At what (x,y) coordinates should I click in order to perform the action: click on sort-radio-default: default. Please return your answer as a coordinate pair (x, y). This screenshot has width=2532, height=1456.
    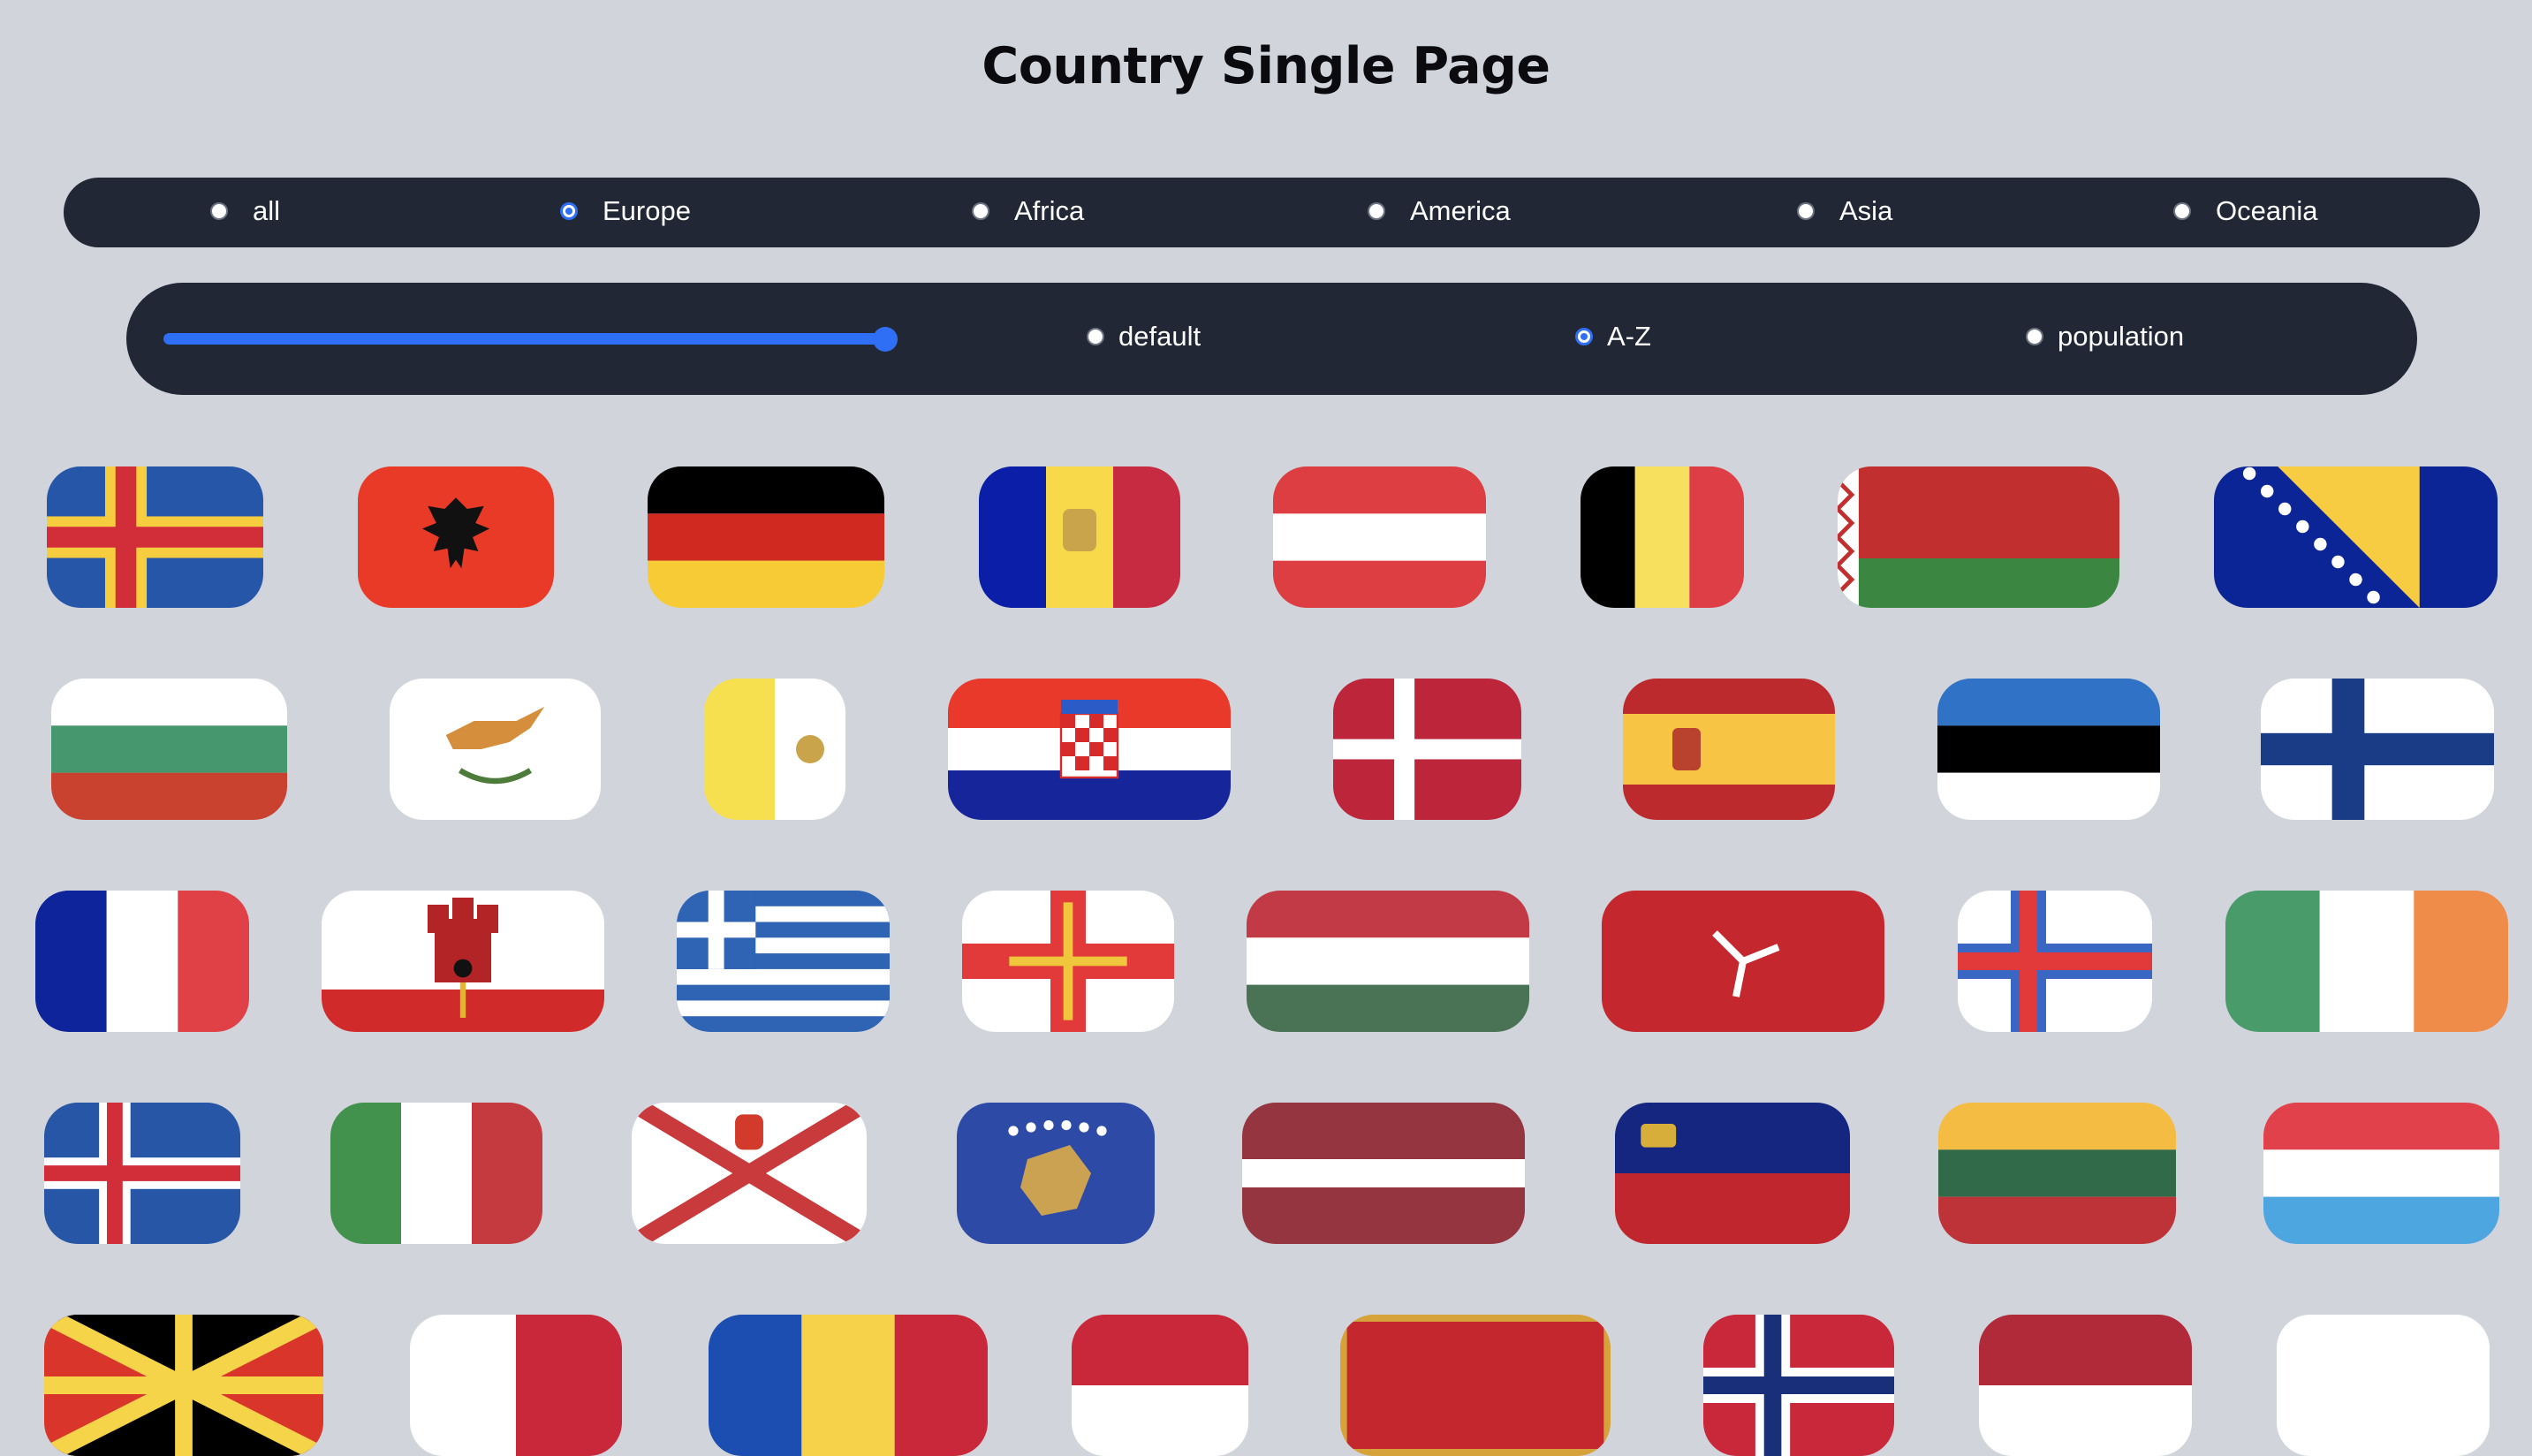
    Looking at the image, I should click on (1144, 337).